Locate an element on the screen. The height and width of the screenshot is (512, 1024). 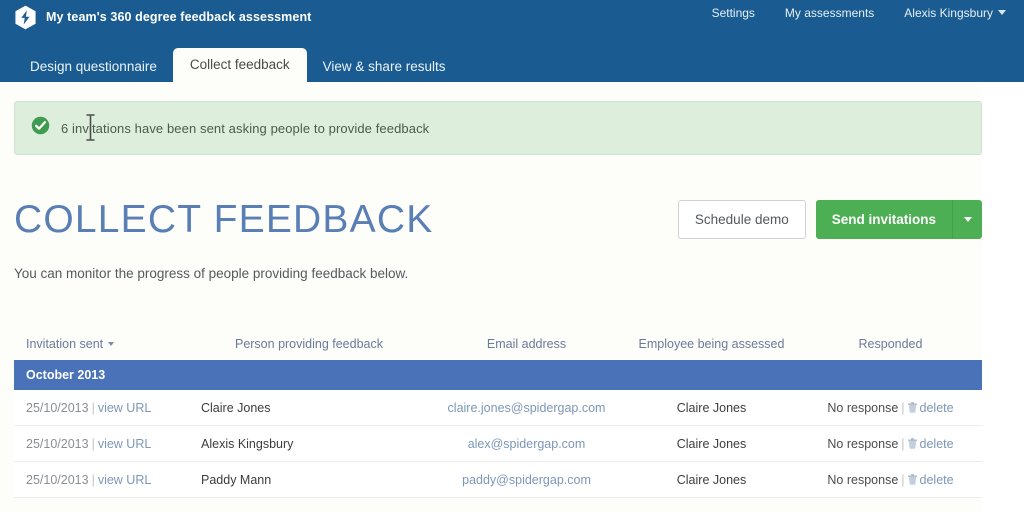
page-actions: Schedule demo Send invitations is located at coordinates (829, 219).